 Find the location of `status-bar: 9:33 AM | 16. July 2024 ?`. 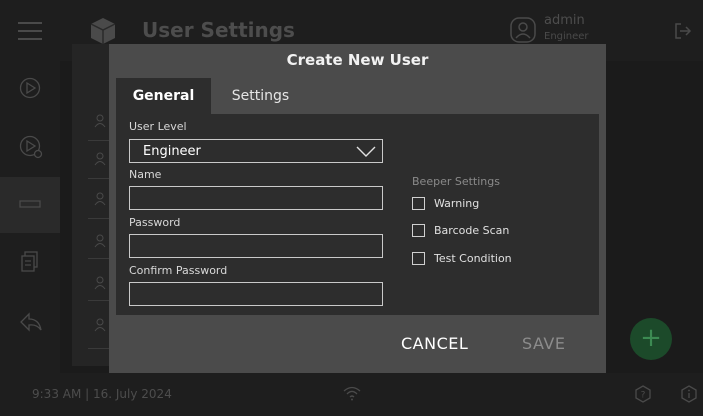

status-bar: 9:33 AM | 16. July 2024 ? is located at coordinates (351, 394).